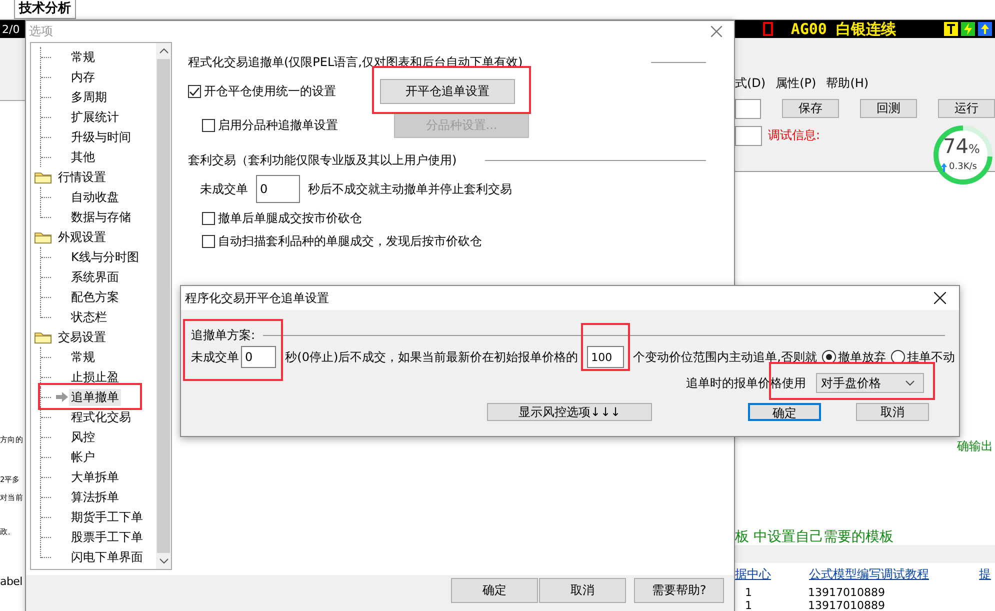 This screenshot has height=611, width=995. What do you see at coordinates (107, 557) in the screenshot?
I see `tree-item: 闪电下单界面` at bounding box center [107, 557].